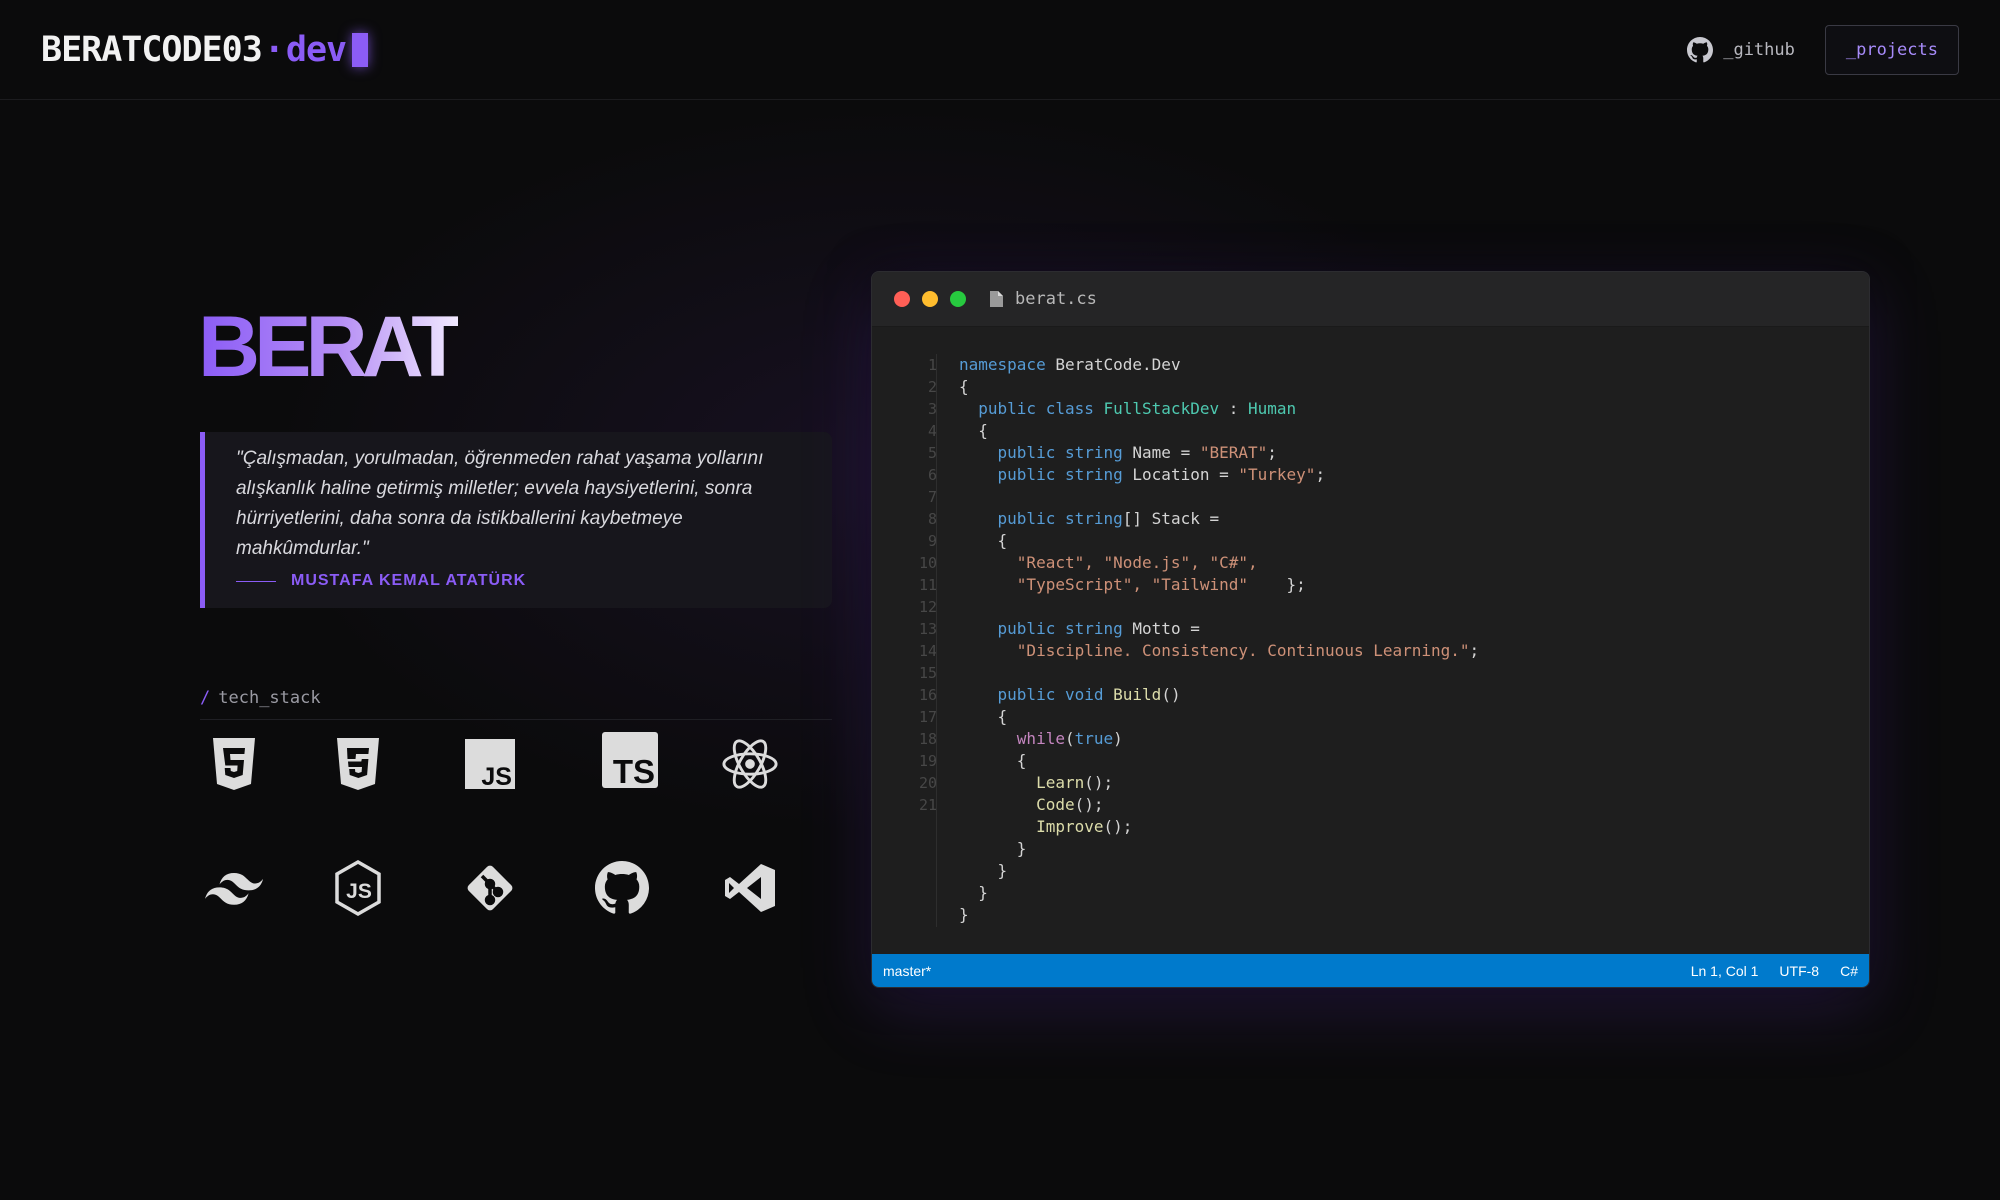 This screenshot has height=1200, width=2000. I want to click on github-link: _github, so click(1741, 49).